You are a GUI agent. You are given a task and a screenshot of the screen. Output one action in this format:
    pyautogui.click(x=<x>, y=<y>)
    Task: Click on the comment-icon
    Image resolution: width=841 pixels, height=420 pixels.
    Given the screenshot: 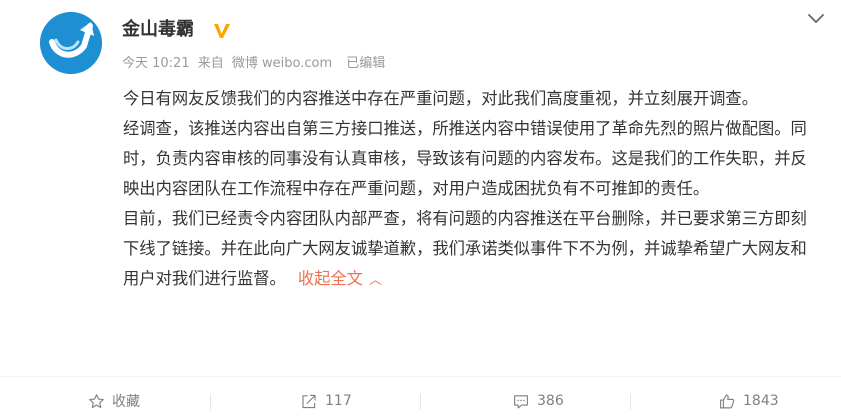 What is the action you would take?
    pyautogui.click(x=521, y=401)
    